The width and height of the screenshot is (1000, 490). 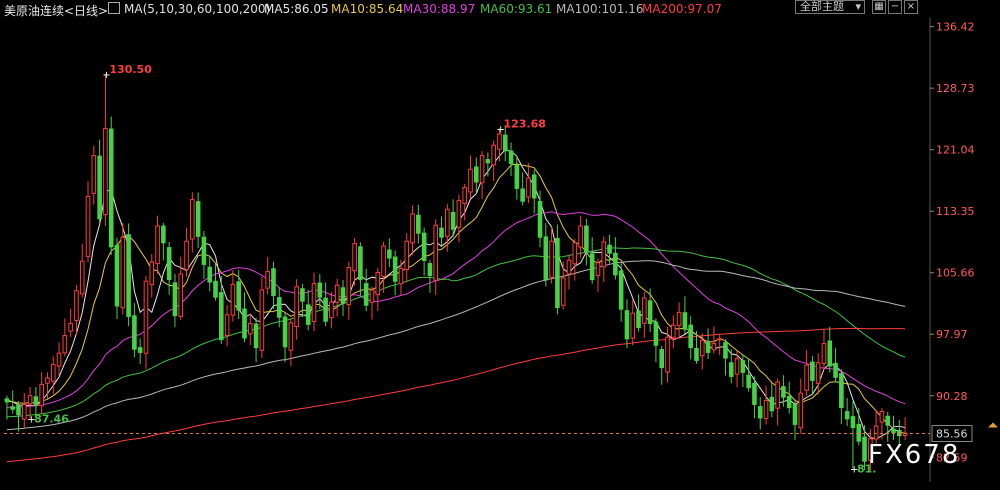 What do you see at coordinates (952, 334) in the screenshot?
I see `y-tick-label: 97.97` at bounding box center [952, 334].